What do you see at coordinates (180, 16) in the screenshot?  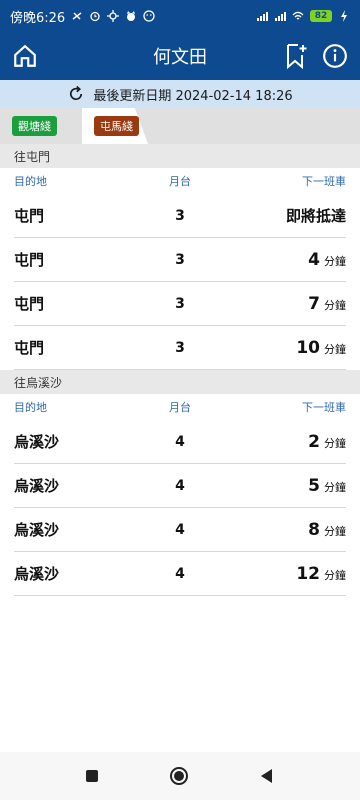 I see `status-bar: 傍晚6:26 82` at bounding box center [180, 16].